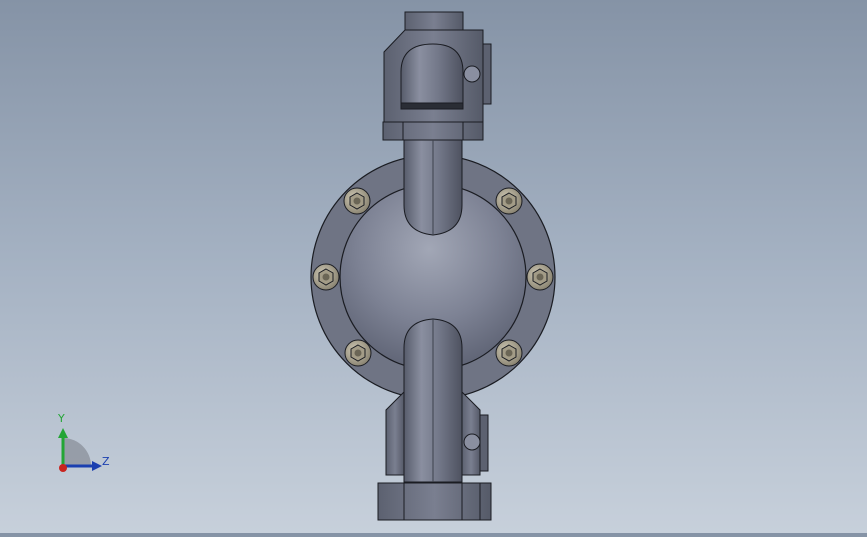 This screenshot has width=867, height=537. Describe the element at coordinates (106, 461) in the screenshot. I see `z-axis-label: Z` at that location.